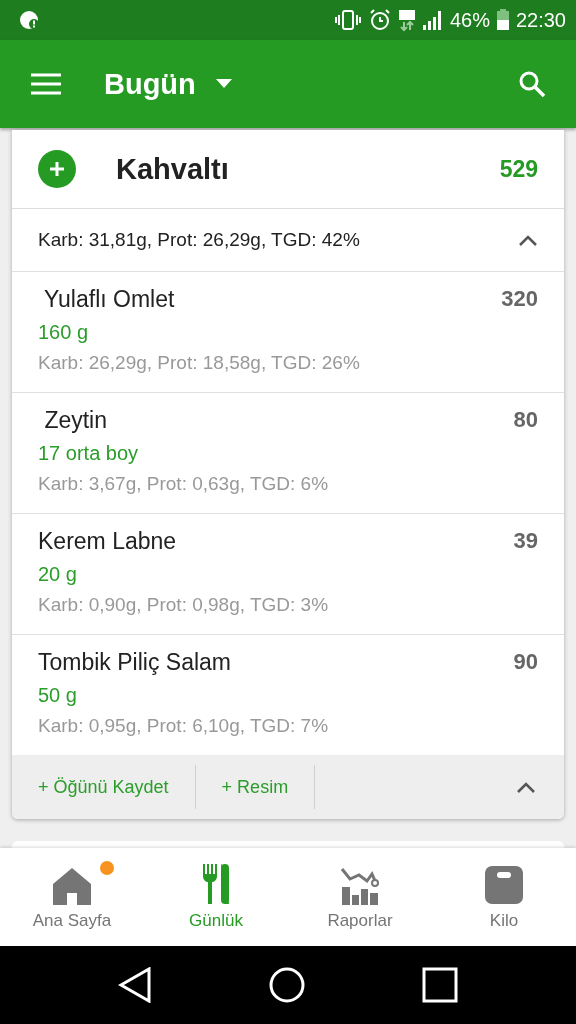 This screenshot has width=576, height=1024. Describe the element at coordinates (540, 20) in the screenshot. I see `clock-time: 22:30` at that location.